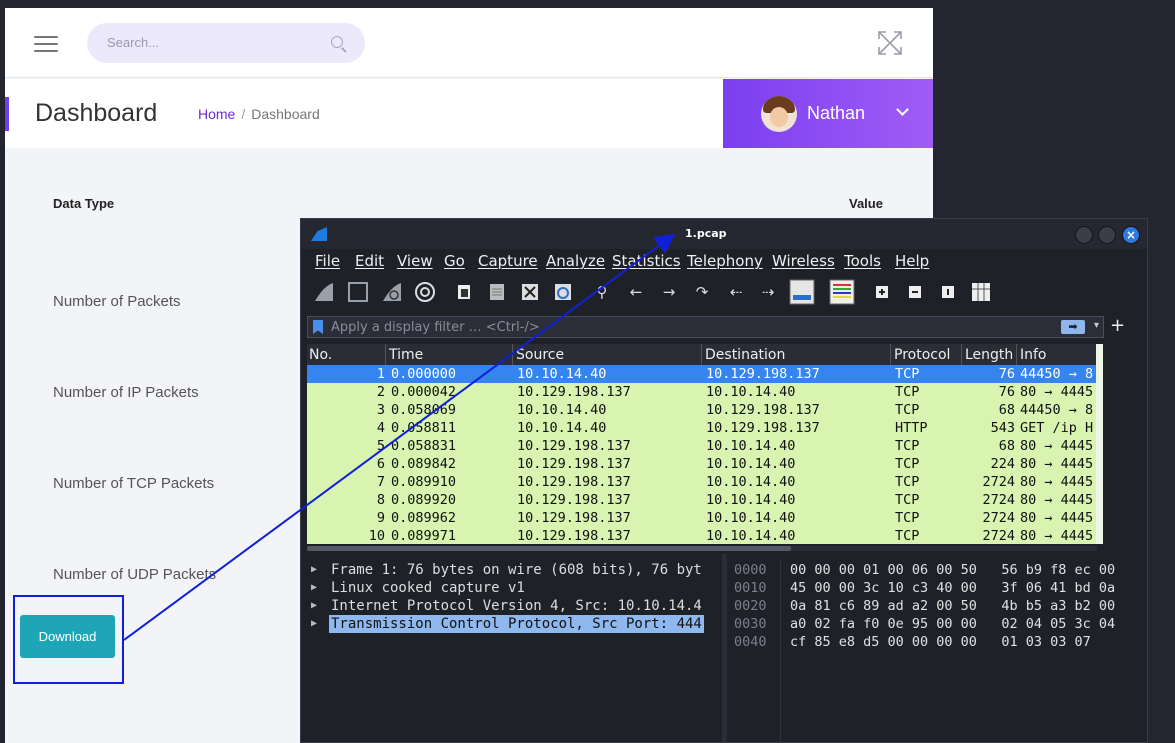  What do you see at coordinates (67, 636) in the screenshot?
I see `download-button: Download` at bounding box center [67, 636].